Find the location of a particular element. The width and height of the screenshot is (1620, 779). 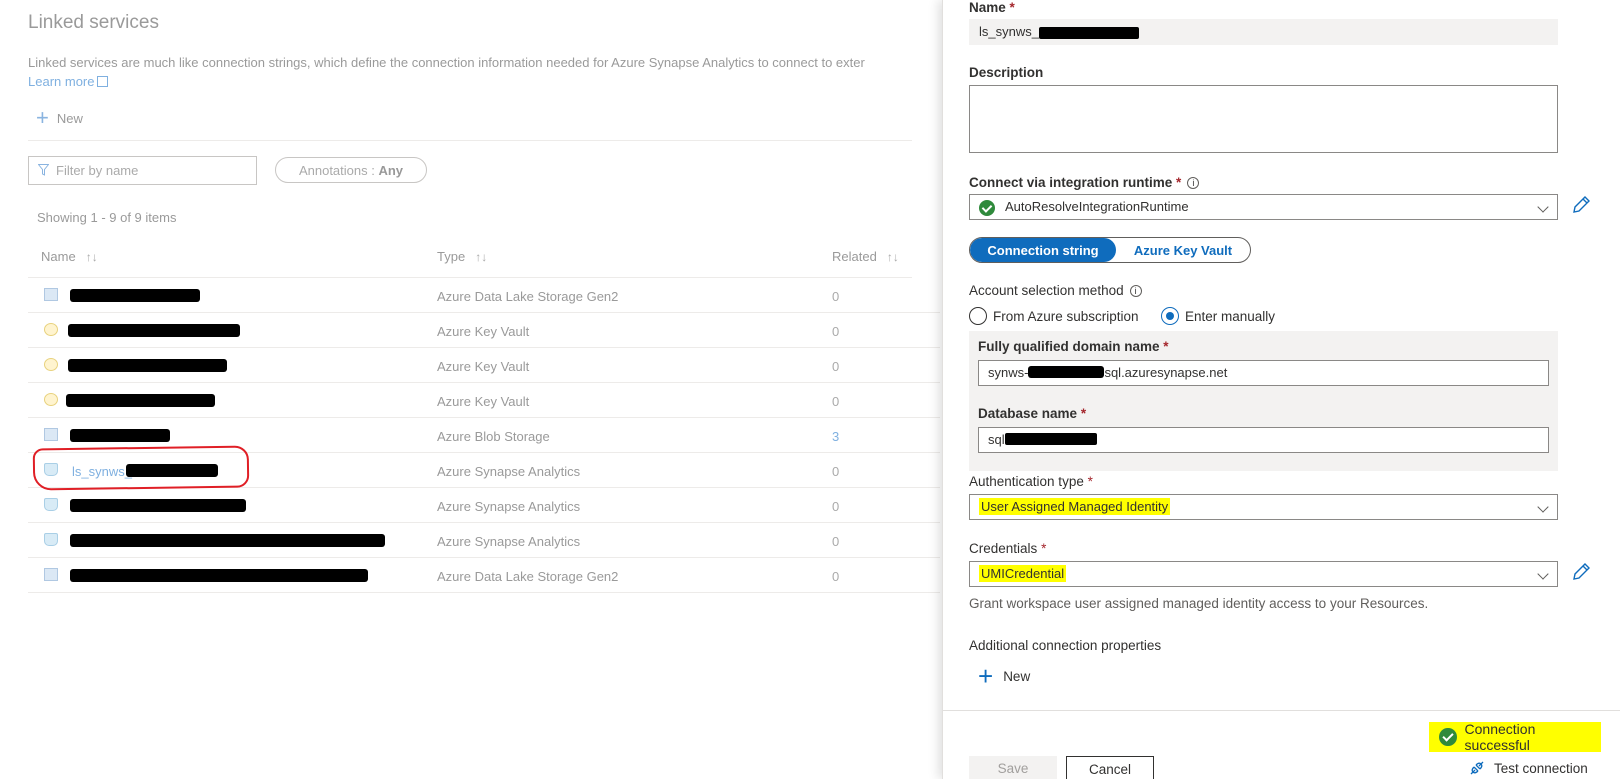

plug-icon is located at coordinates (1477, 768).